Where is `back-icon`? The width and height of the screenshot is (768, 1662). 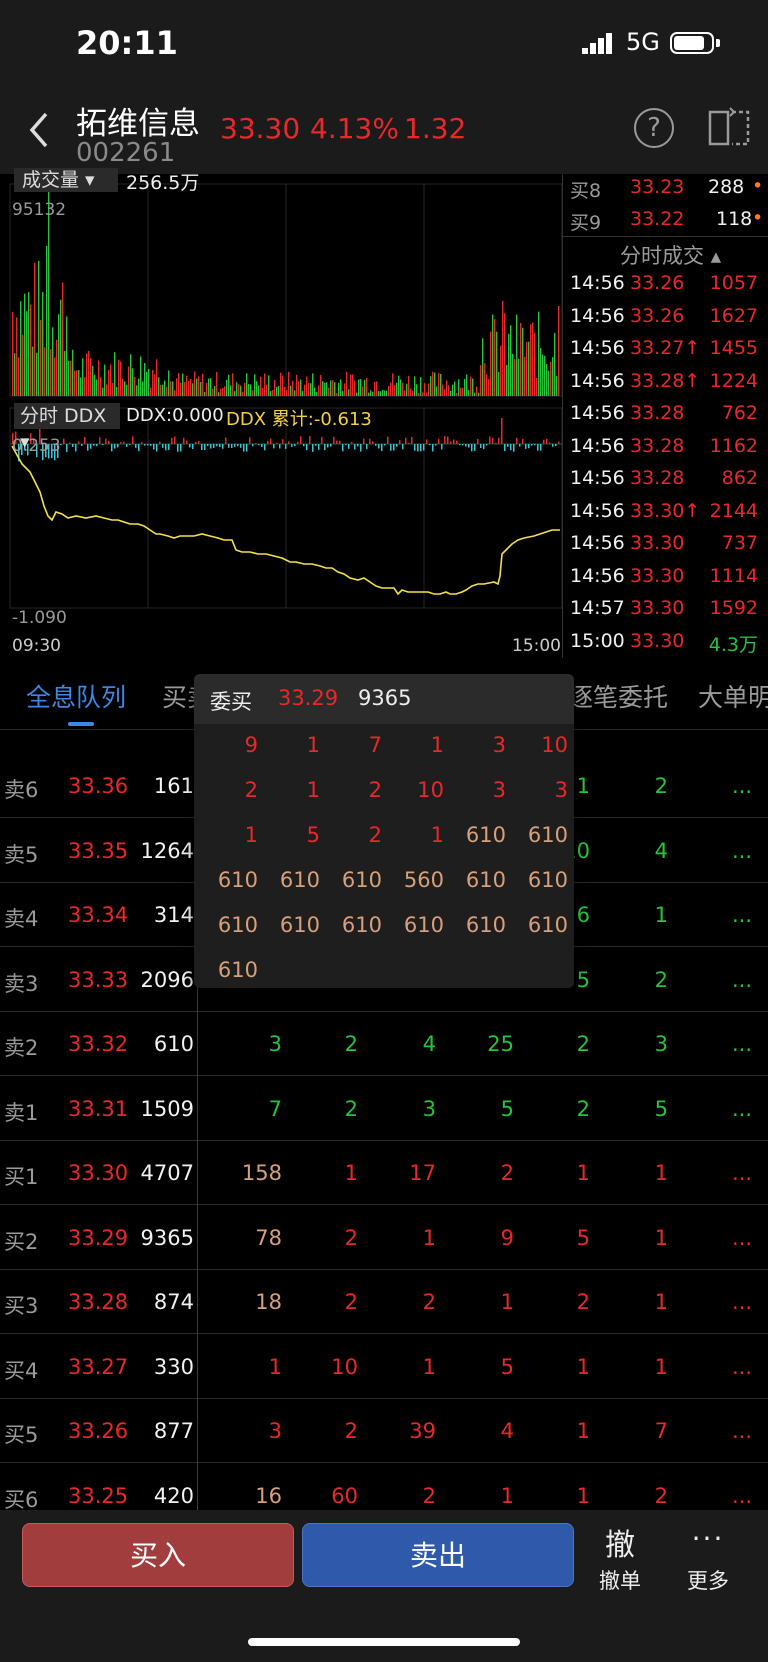 back-icon is located at coordinates (39, 130).